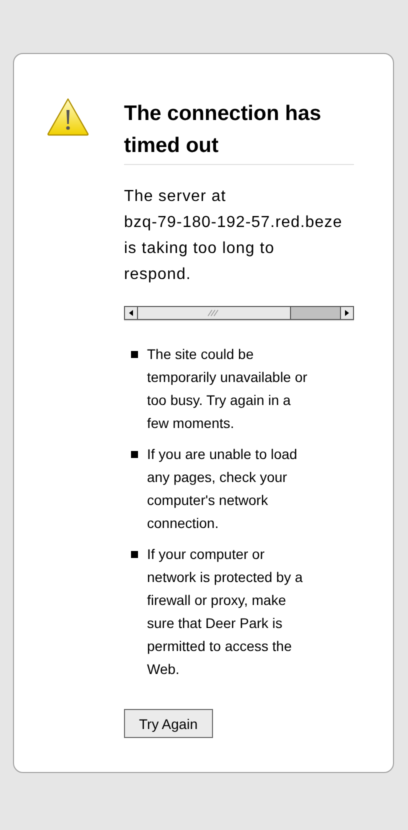 This screenshot has width=408, height=830. What do you see at coordinates (158, 275) in the screenshot?
I see `error-message-line: respond.` at bounding box center [158, 275].